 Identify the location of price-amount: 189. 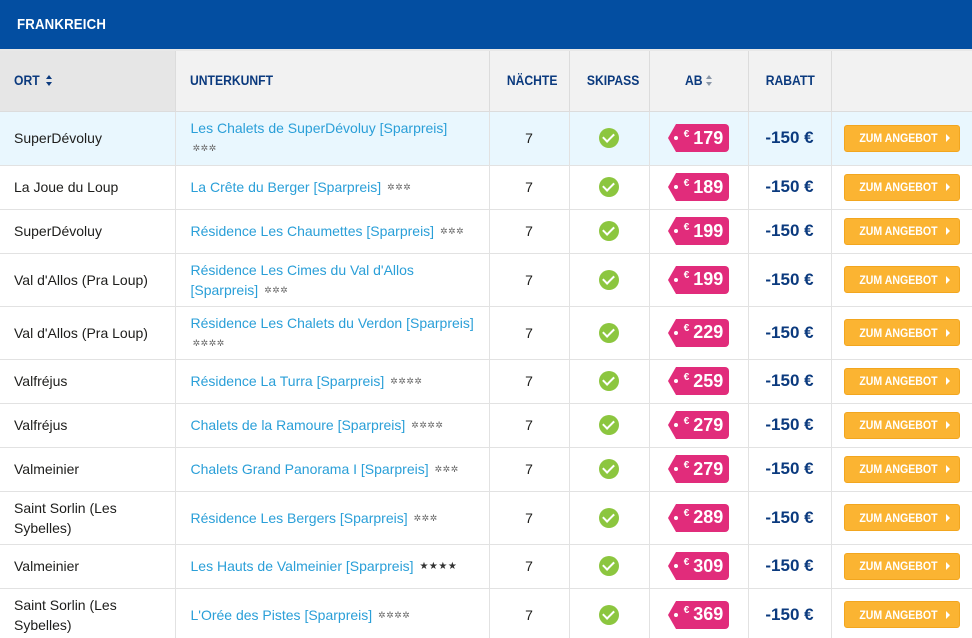
(708, 186).